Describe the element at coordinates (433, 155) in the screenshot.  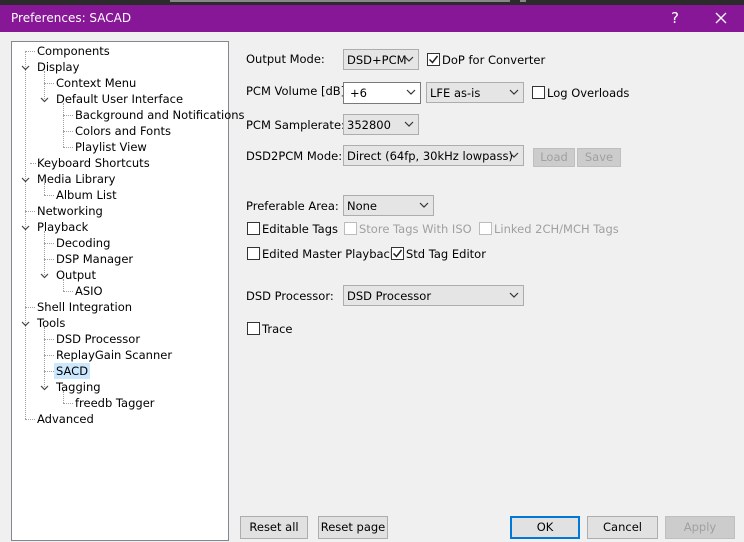
I see `dsd2pcm-mode-select: Direct (64fp, 30kHz lowpass)` at that location.